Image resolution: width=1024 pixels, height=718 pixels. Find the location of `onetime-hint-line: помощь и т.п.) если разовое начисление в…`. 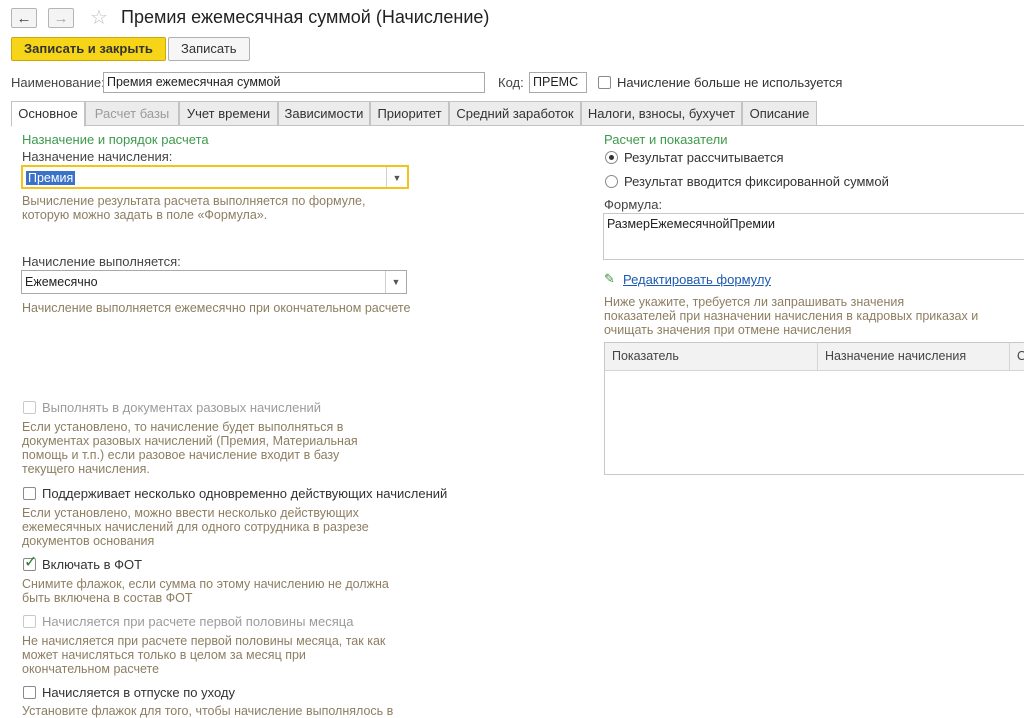

onetime-hint-line: помощь и т.п.) если разовое начисление в… is located at coordinates (181, 455).